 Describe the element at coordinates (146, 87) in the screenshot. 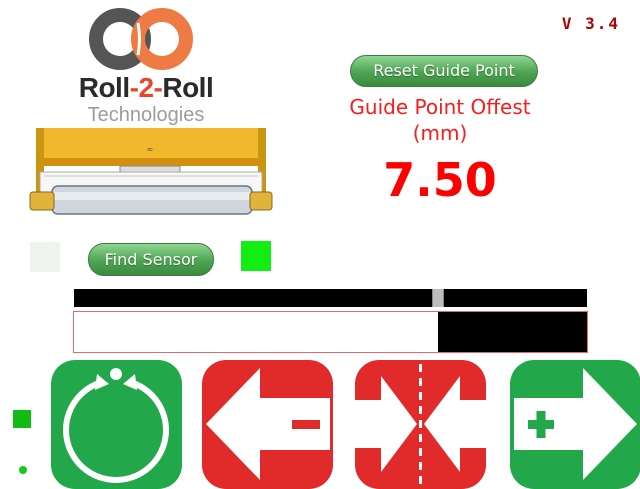

I see `brand-name: Roll-2-Roll` at that location.